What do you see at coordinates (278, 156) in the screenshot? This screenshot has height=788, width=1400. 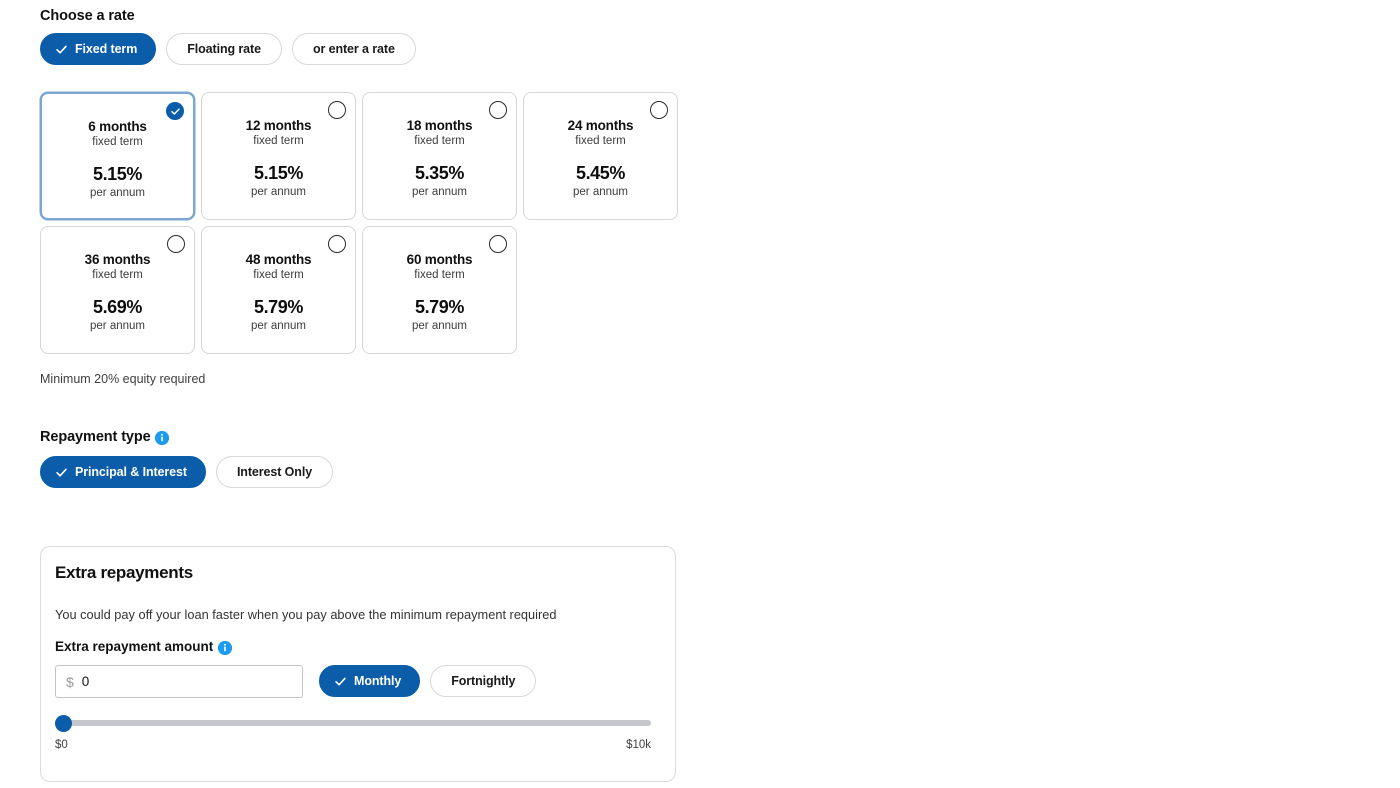 I see `rate-card-12-months: 12 months fixed term 5.15% per annum` at bounding box center [278, 156].